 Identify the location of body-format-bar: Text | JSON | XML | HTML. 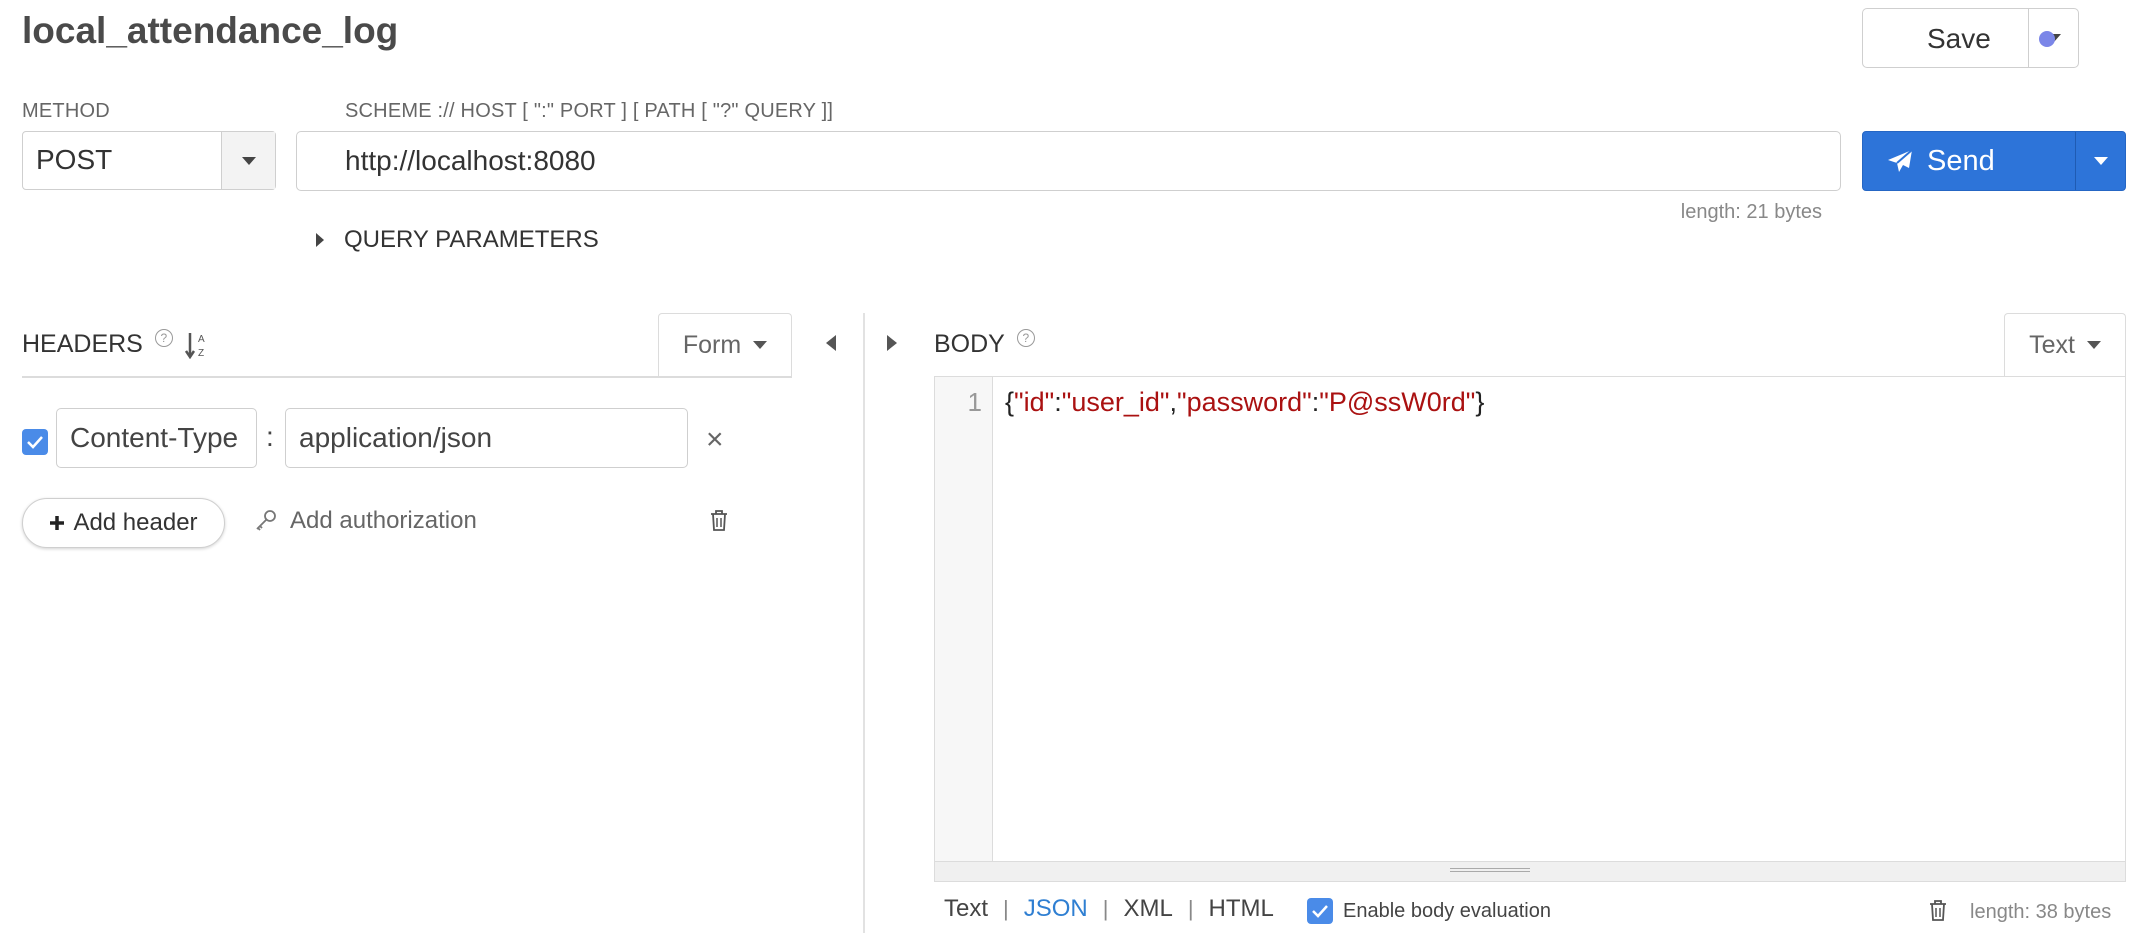
(1109, 909).